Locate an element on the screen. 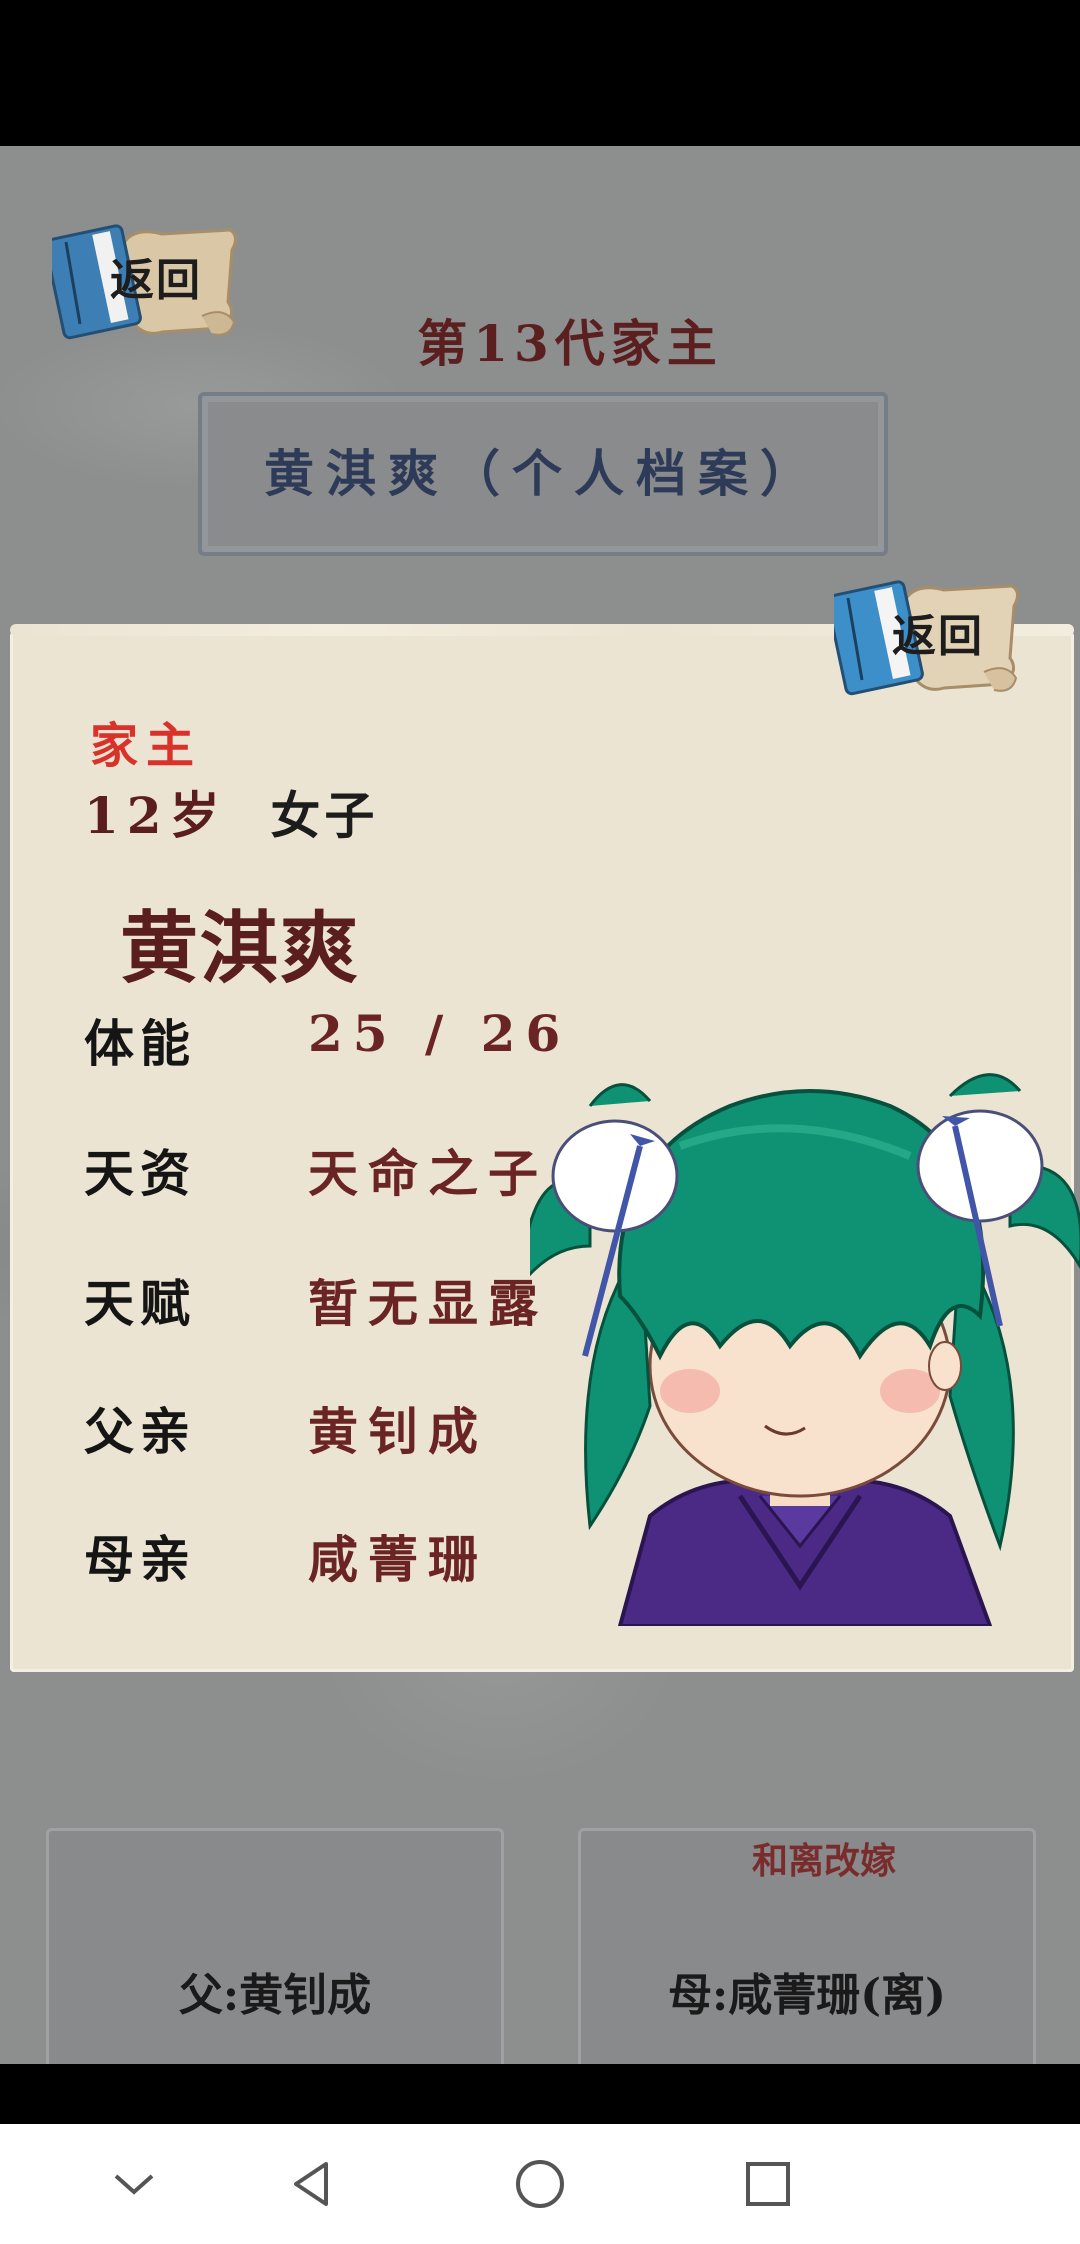 Image resolution: width=1080 pixels, height=2244 pixels. stat-label: 天赋 is located at coordinates (140, 1303).